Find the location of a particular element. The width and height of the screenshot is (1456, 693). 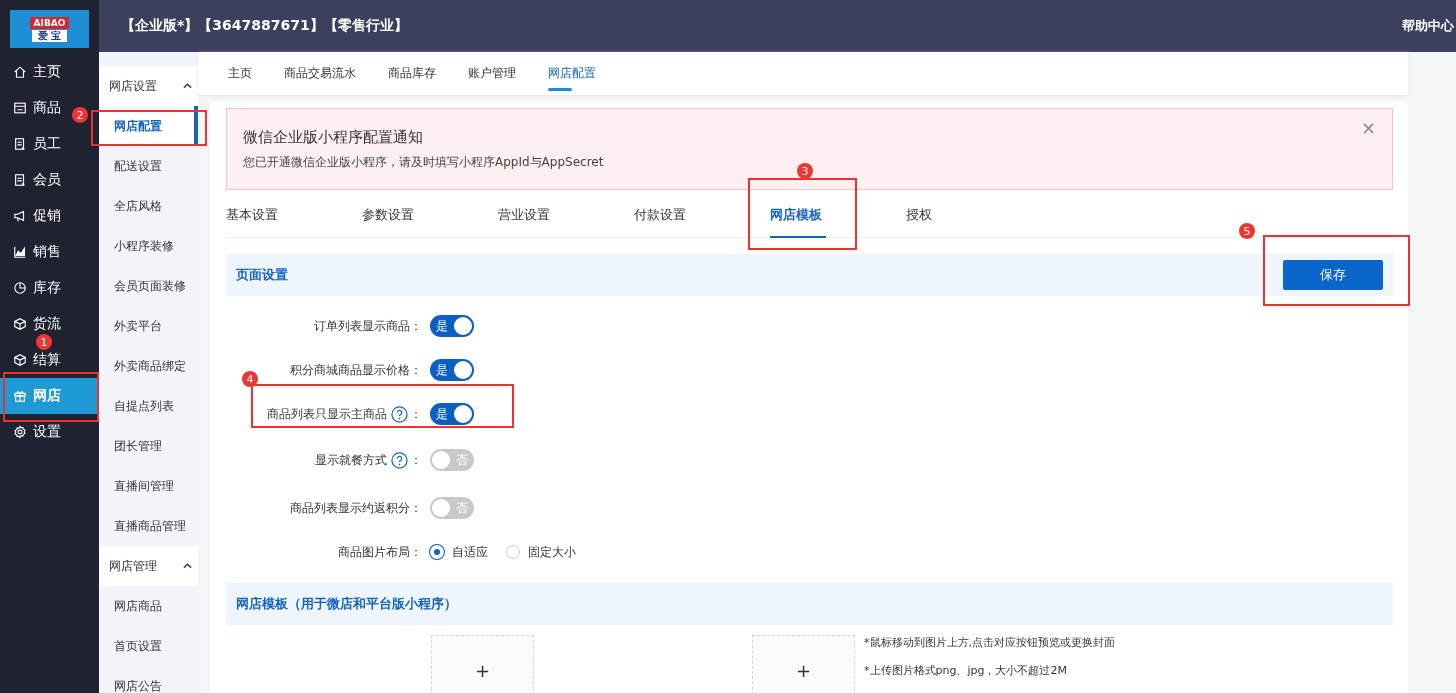

nav-item: 员工 is located at coordinates (37, 144).